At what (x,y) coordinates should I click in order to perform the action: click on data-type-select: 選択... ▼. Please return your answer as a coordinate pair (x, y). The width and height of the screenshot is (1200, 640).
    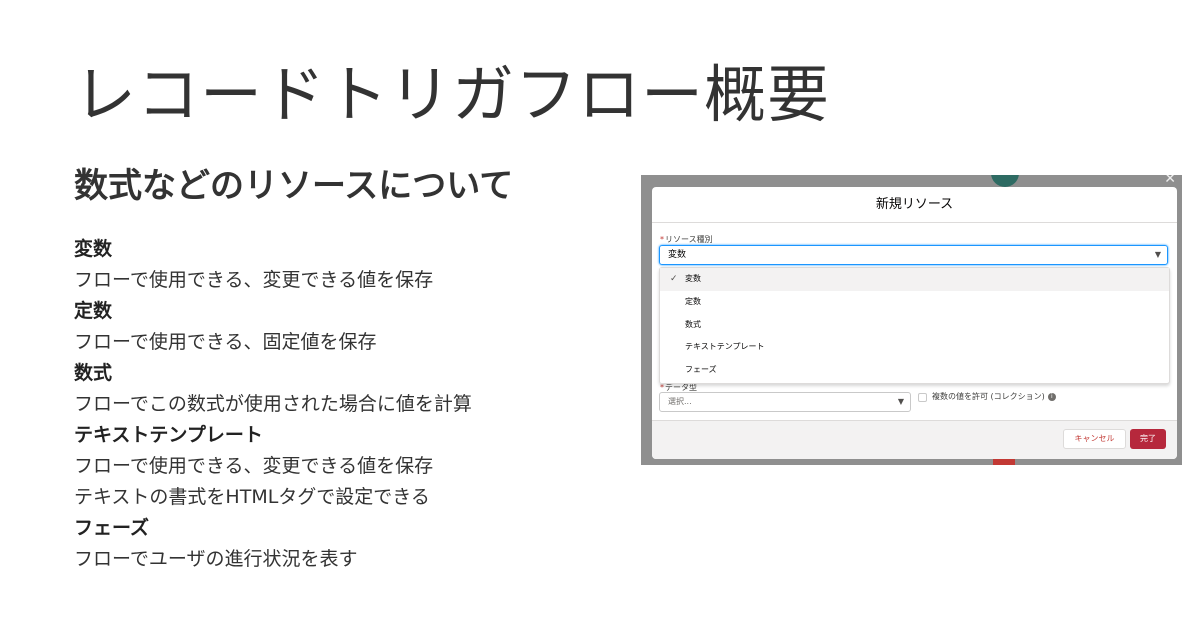
    Looking at the image, I should click on (785, 402).